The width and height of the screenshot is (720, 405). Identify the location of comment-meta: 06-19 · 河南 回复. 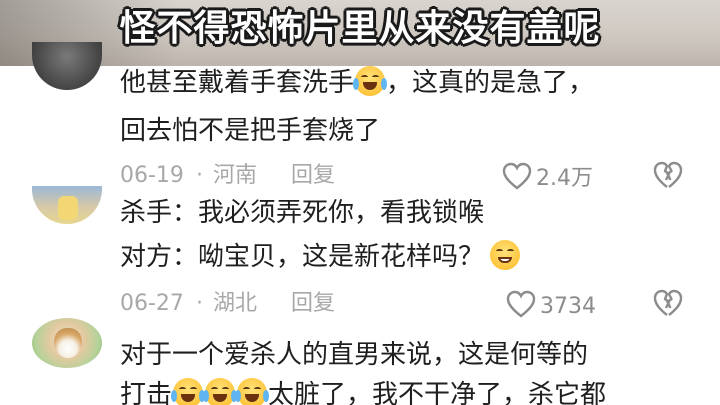
(227, 176).